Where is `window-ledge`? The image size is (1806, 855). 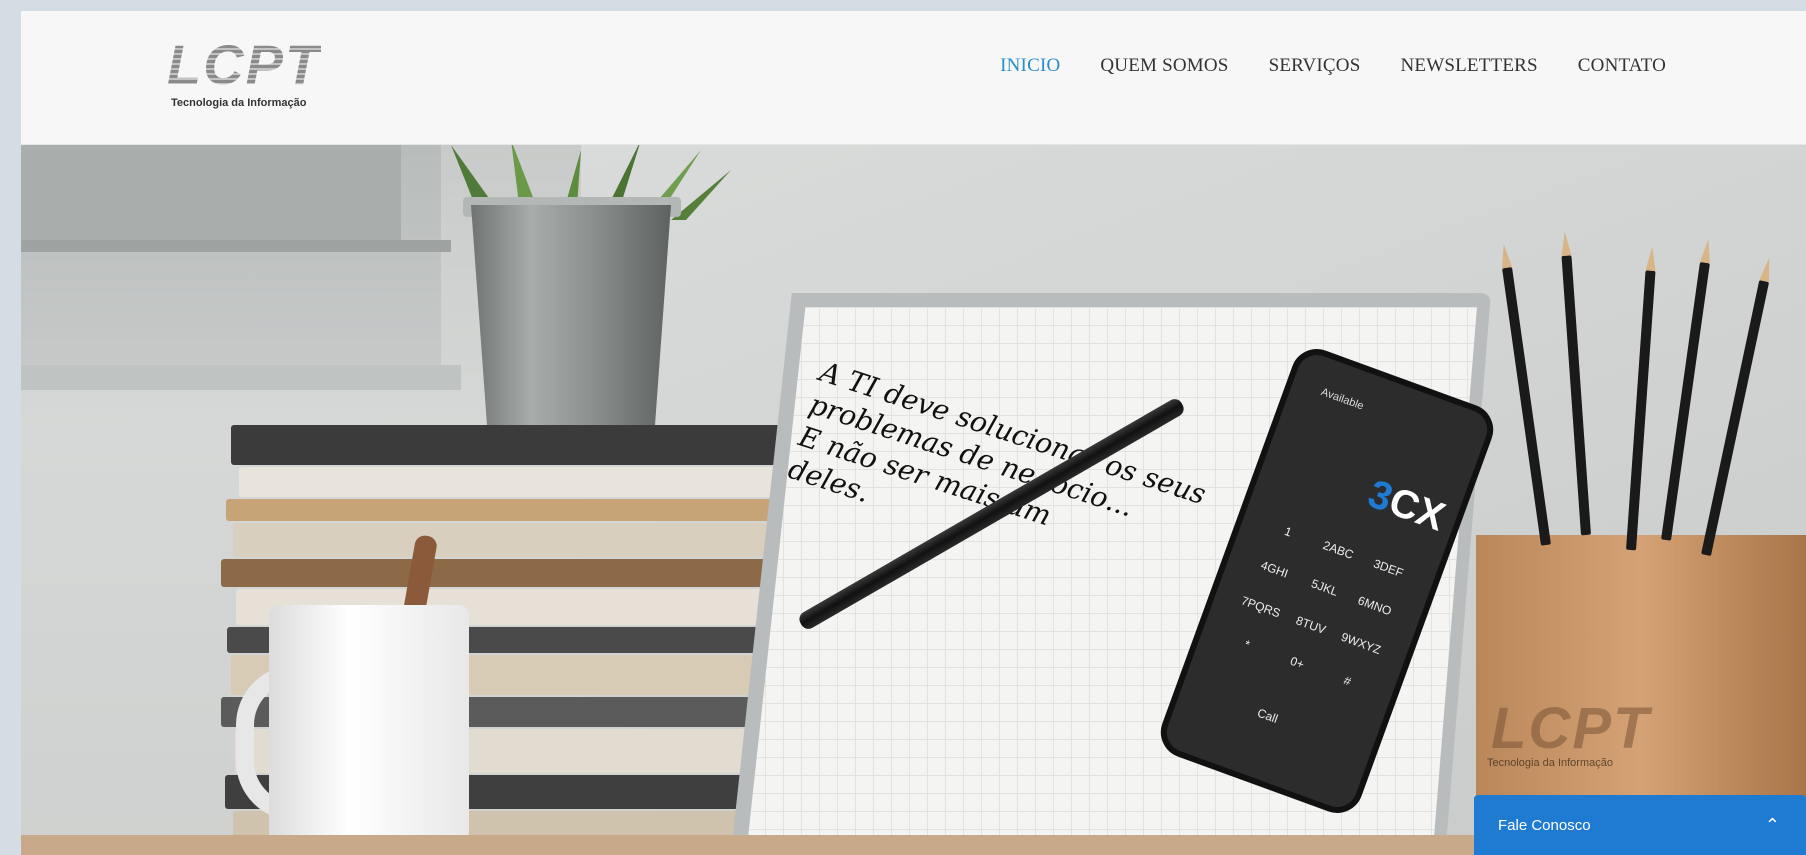 window-ledge is located at coordinates (241, 377).